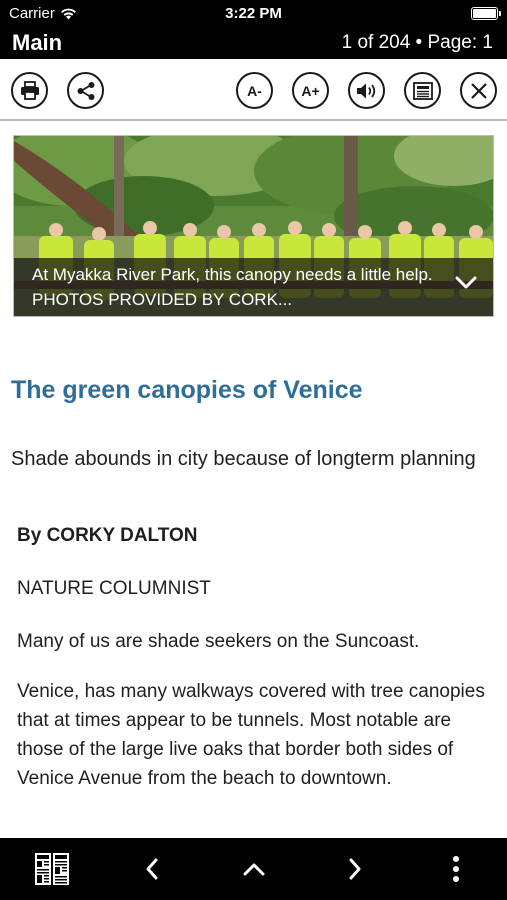 This screenshot has height=900, width=507. I want to click on scroll-up-button, so click(254, 869).